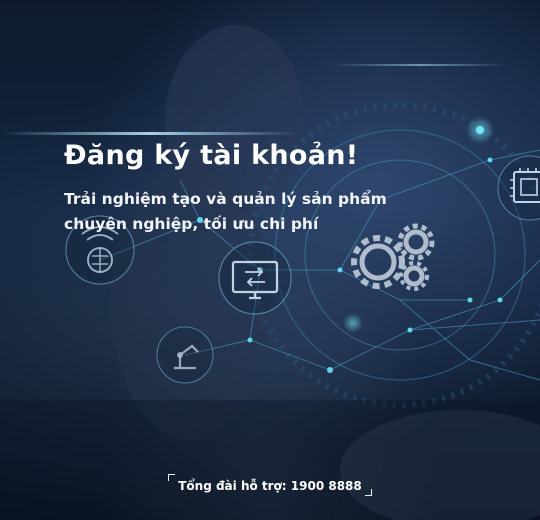 The width and height of the screenshot is (540, 520). I want to click on support-hotline-box: Tổng đài hỗ trợ: 1900 8888, so click(270, 485).